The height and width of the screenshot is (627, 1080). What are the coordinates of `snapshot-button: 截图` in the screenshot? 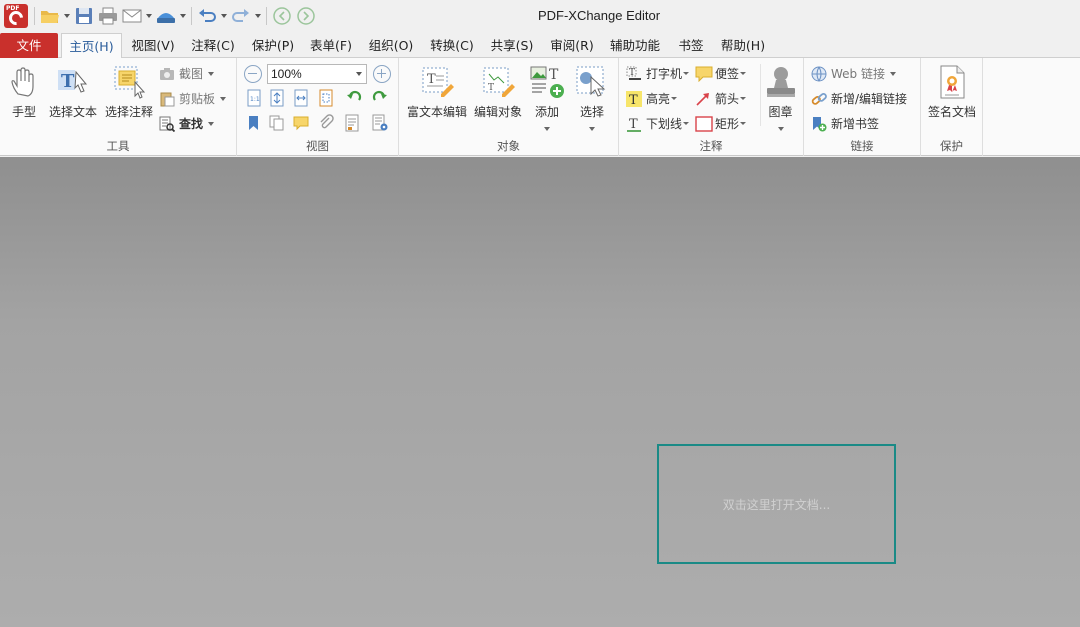 It's located at (187, 73).